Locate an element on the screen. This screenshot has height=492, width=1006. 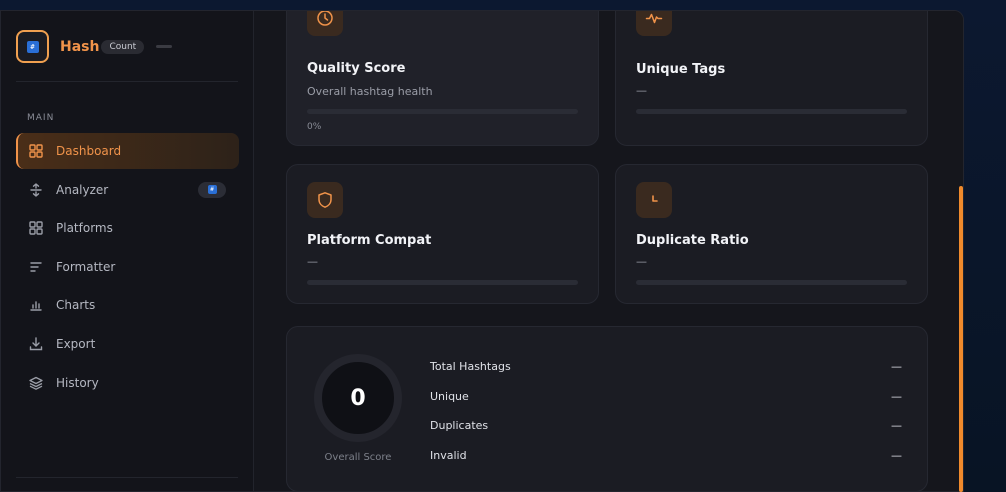
stat-row-duplicates: Duplicates — is located at coordinates (666, 426).